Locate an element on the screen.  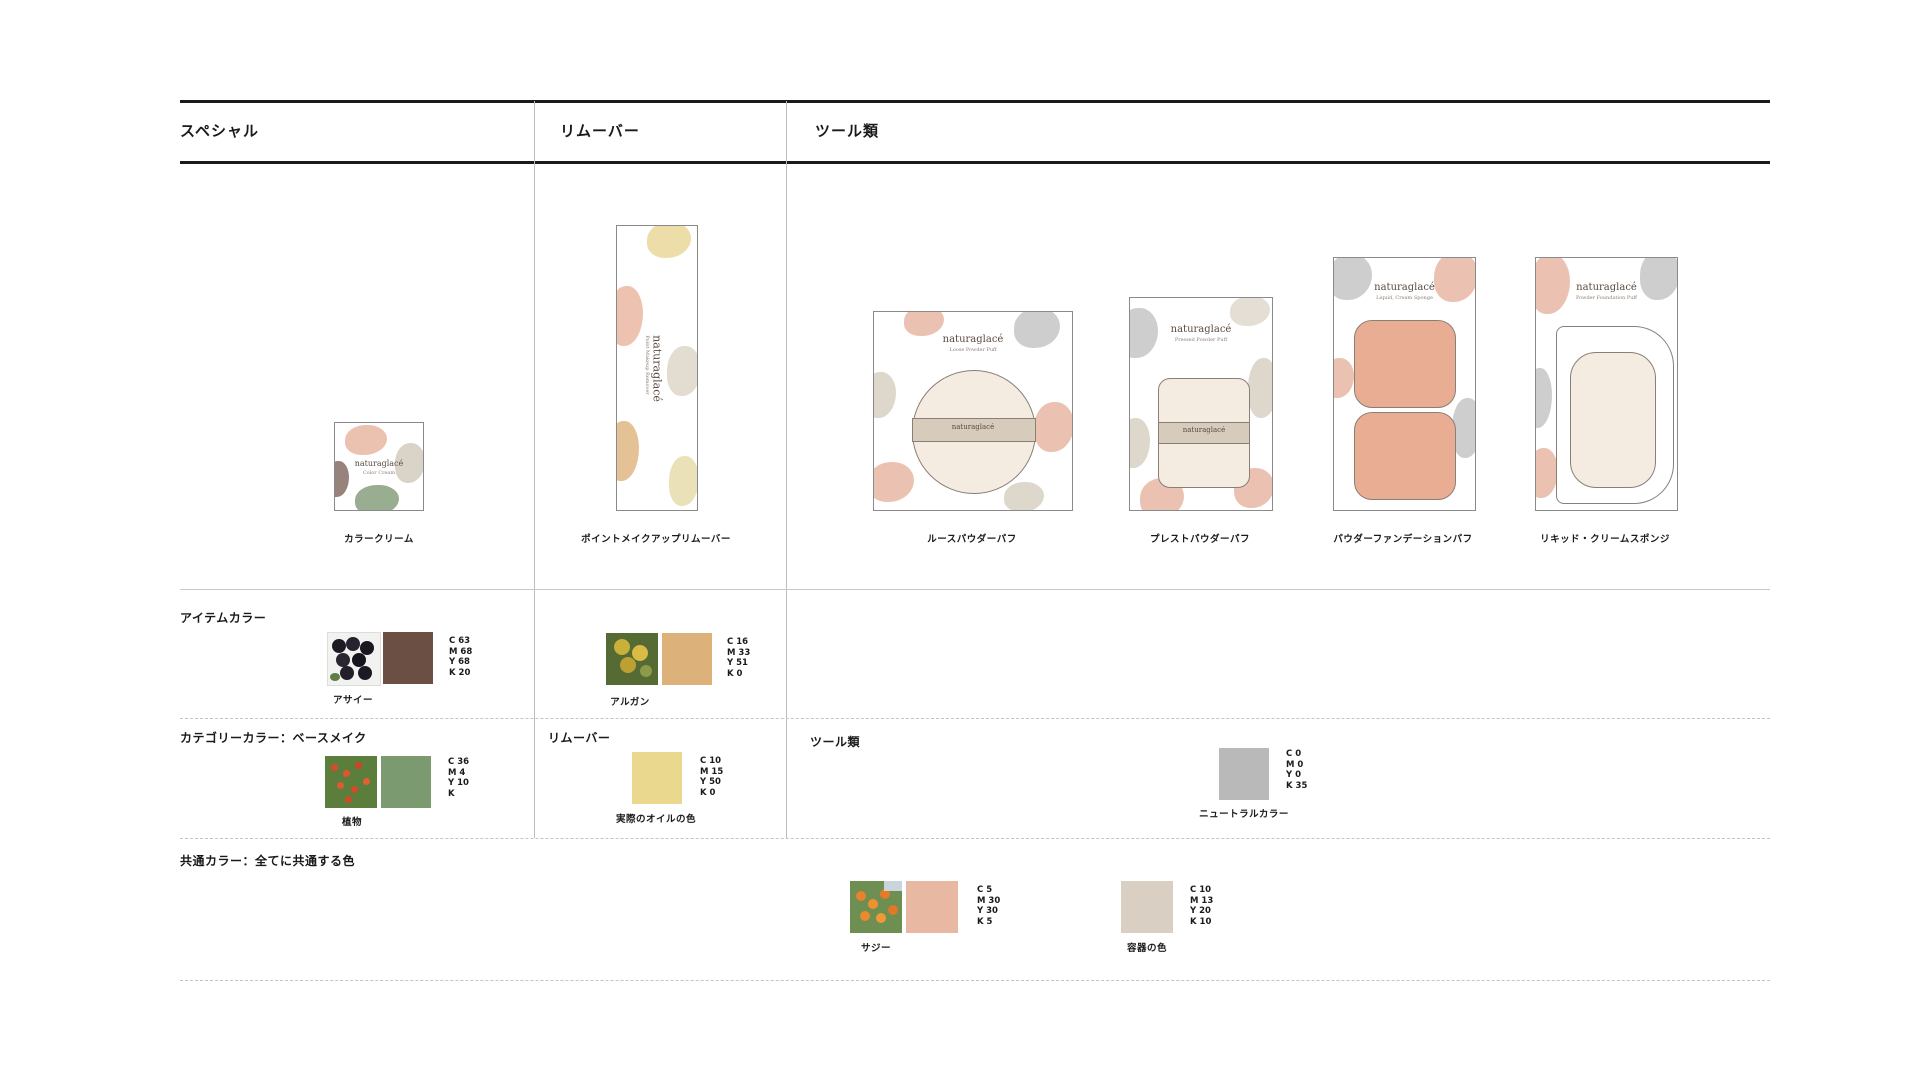
sea-buckthorn-label: サジー is located at coordinates (875, 948).